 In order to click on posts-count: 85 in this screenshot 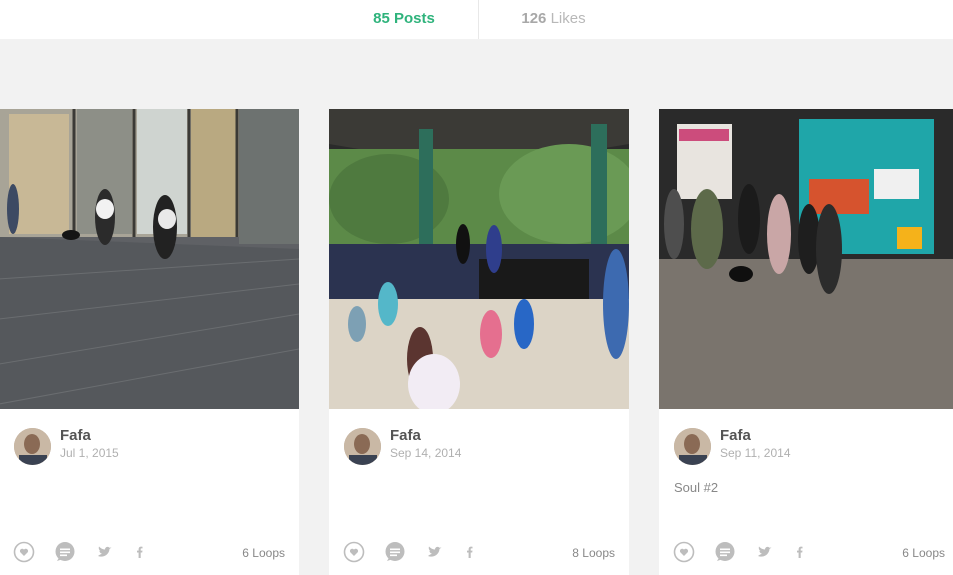, I will do `click(381, 18)`.